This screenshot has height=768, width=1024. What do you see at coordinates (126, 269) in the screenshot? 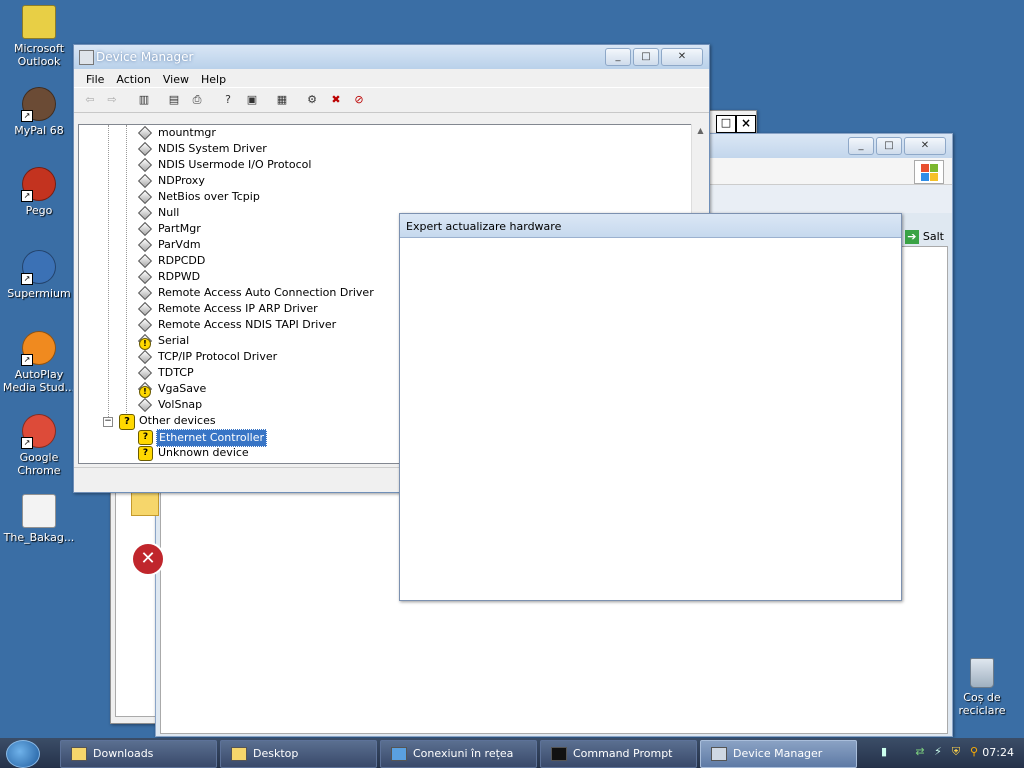
I see `tree-connector` at bounding box center [126, 269].